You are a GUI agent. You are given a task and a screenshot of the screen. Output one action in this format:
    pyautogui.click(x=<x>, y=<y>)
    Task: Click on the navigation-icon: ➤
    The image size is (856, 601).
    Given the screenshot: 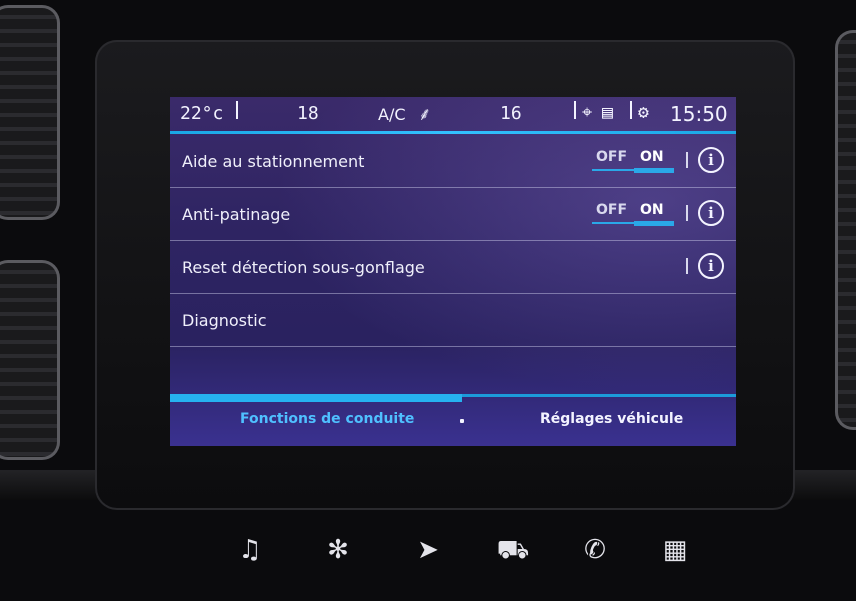 What is the action you would take?
    pyautogui.click(x=428, y=550)
    